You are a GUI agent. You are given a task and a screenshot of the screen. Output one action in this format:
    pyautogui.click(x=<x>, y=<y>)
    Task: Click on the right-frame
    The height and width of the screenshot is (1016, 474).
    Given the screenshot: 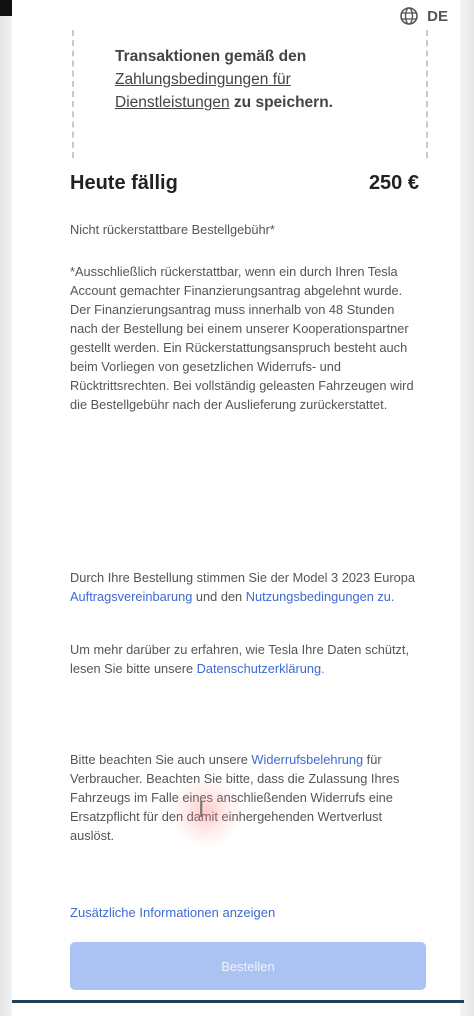 What is the action you would take?
    pyautogui.click(x=467, y=508)
    